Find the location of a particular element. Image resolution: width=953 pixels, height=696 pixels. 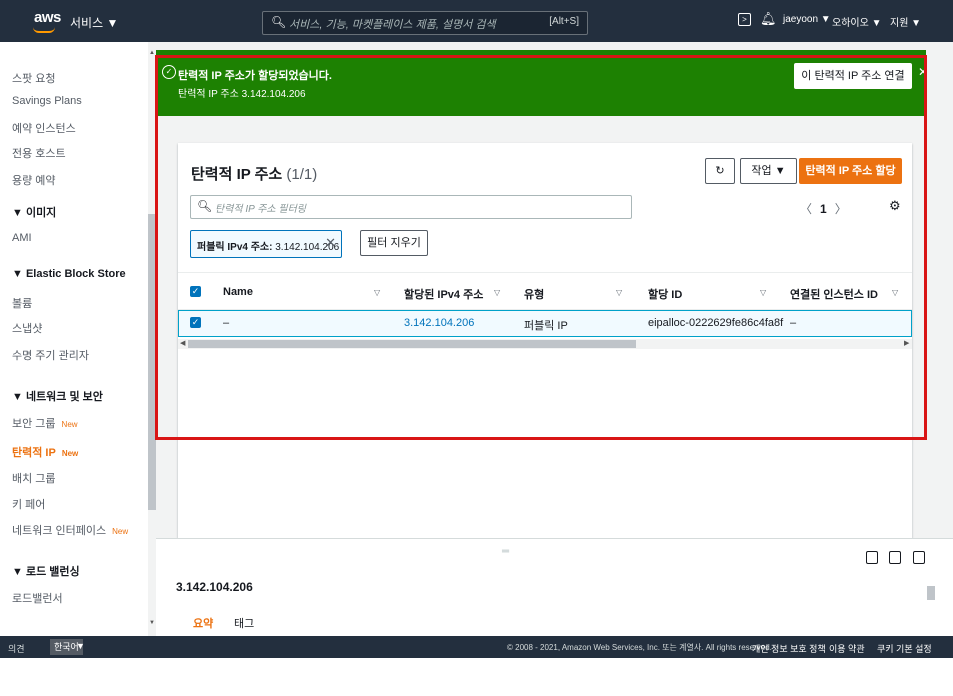

services-menu: 서비스 ▼ is located at coordinates (94, 22).